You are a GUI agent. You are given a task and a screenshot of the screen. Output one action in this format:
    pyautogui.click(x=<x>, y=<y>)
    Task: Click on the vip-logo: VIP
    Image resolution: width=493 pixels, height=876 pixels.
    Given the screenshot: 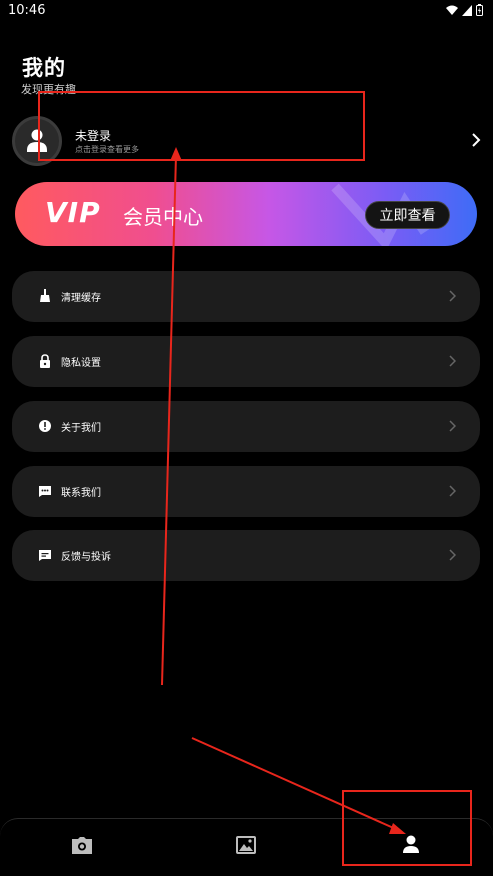 What is the action you would take?
    pyautogui.click(x=73, y=212)
    